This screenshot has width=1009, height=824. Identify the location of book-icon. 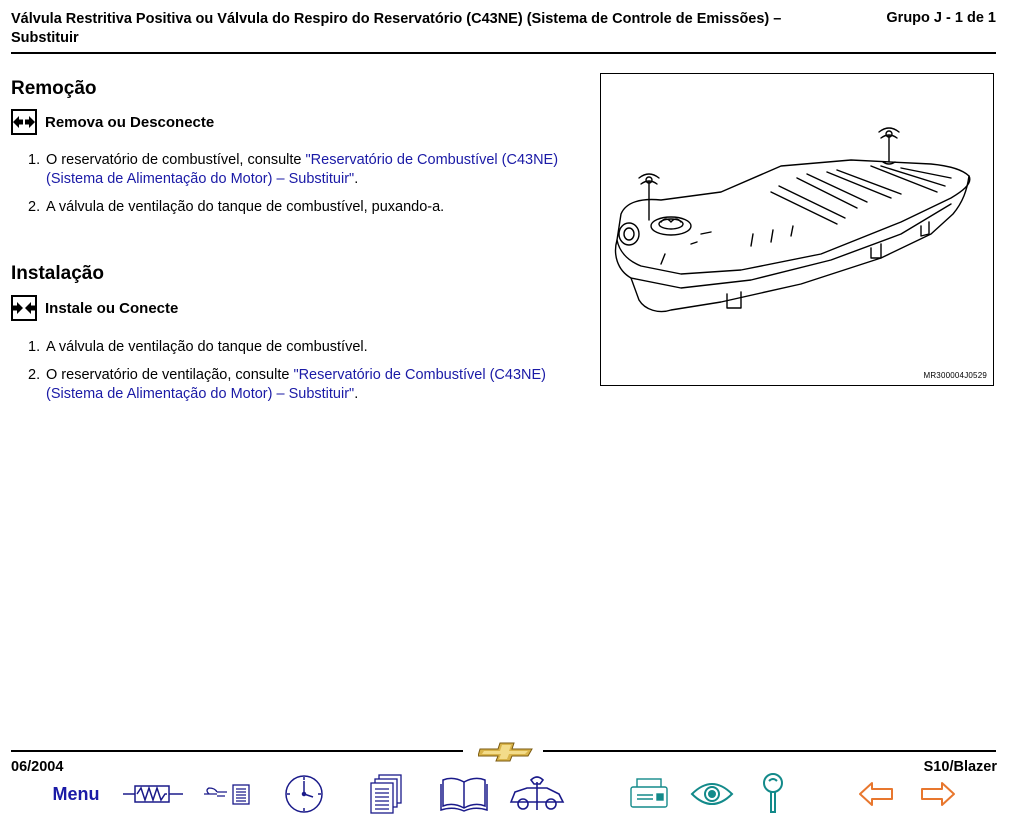
(464, 794).